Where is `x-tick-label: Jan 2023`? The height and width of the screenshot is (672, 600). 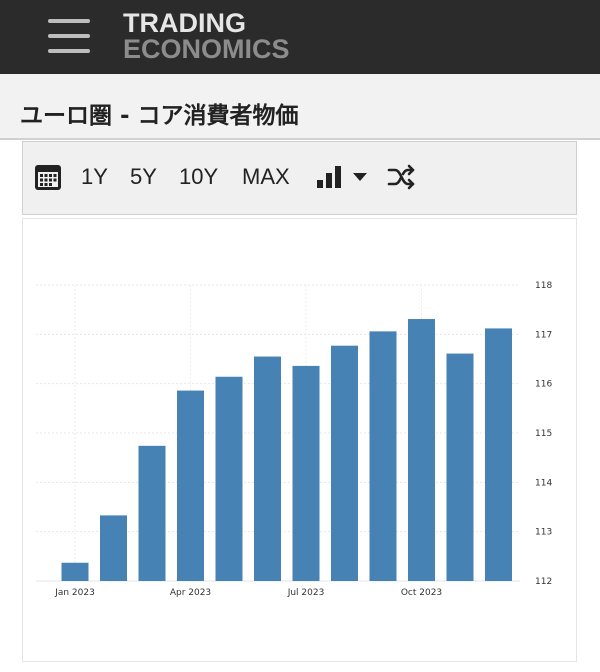 x-tick-label: Jan 2023 is located at coordinates (74, 593).